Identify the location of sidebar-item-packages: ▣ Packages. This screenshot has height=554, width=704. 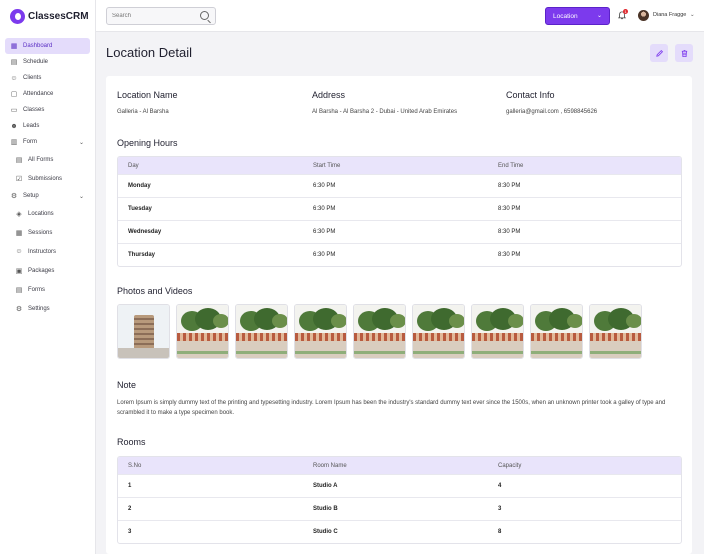
(47, 270).